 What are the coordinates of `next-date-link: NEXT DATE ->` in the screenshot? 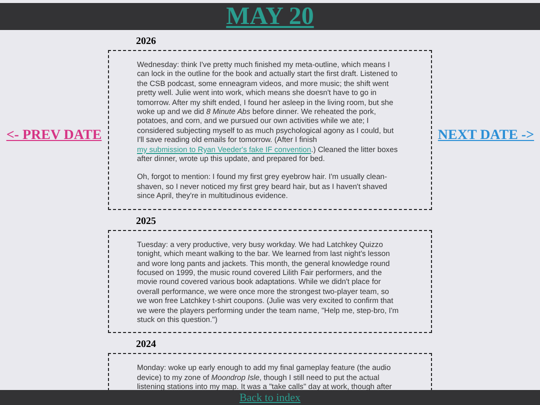 It's located at (486, 136).